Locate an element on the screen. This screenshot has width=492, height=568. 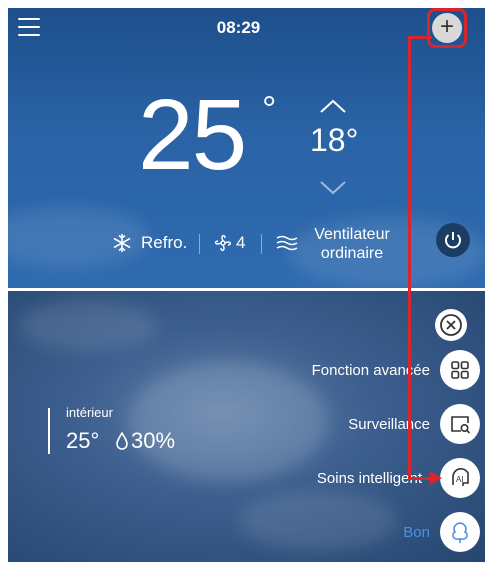
close-button is located at coordinates (451, 325).